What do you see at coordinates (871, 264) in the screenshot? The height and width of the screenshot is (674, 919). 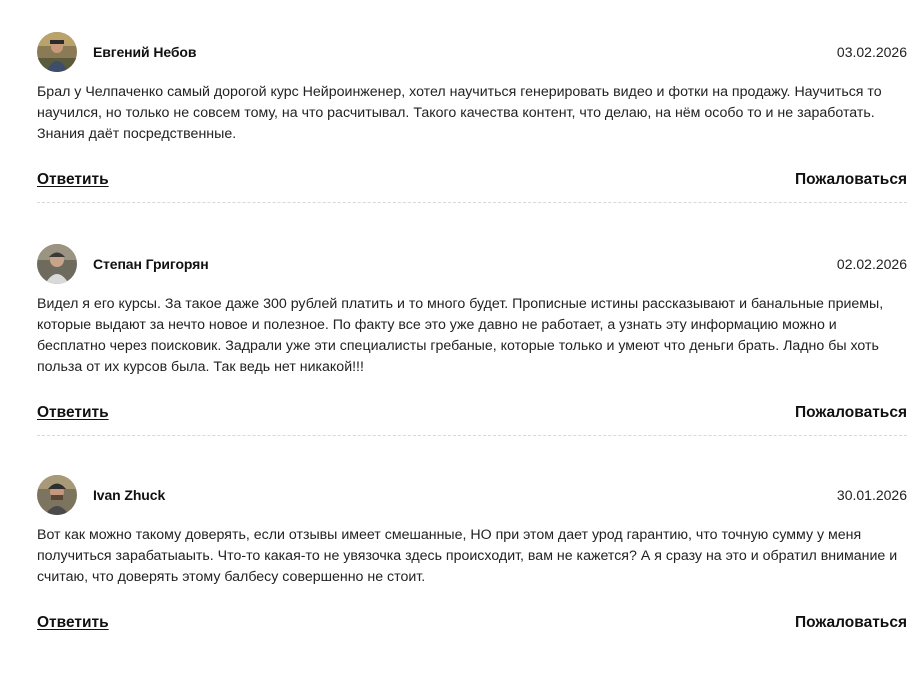 I see `comment-date: 02.02.2026` at bounding box center [871, 264].